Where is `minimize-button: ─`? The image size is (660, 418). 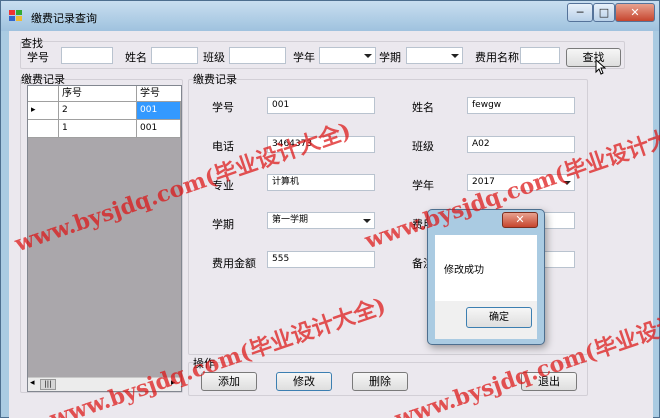 minimize-button: ─ is located at coordinates (580, 12).